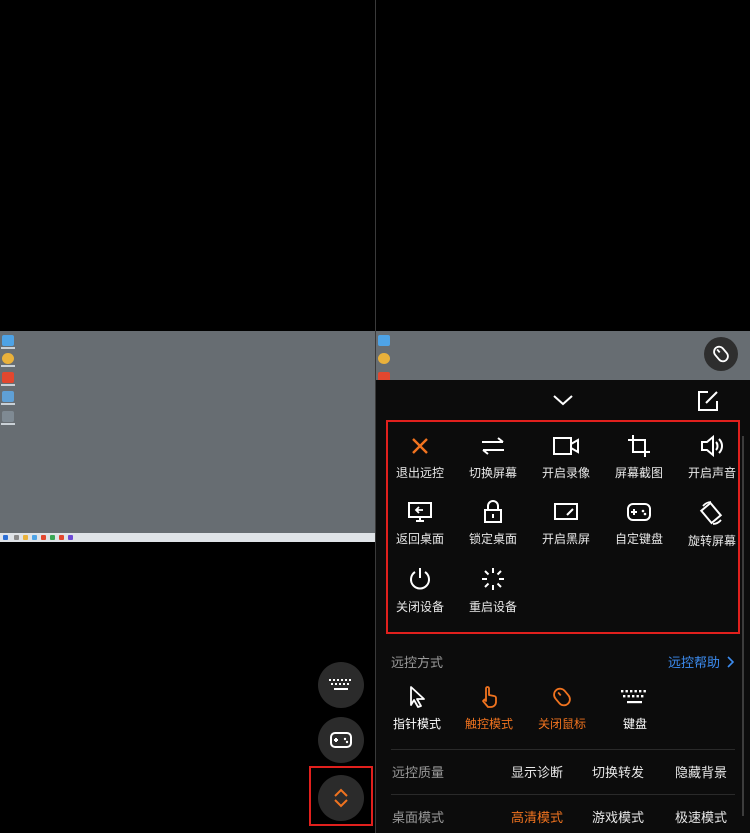 The width and height of the screenshot is (750, 833). I want to click on collapse-button, so click(563, 401).